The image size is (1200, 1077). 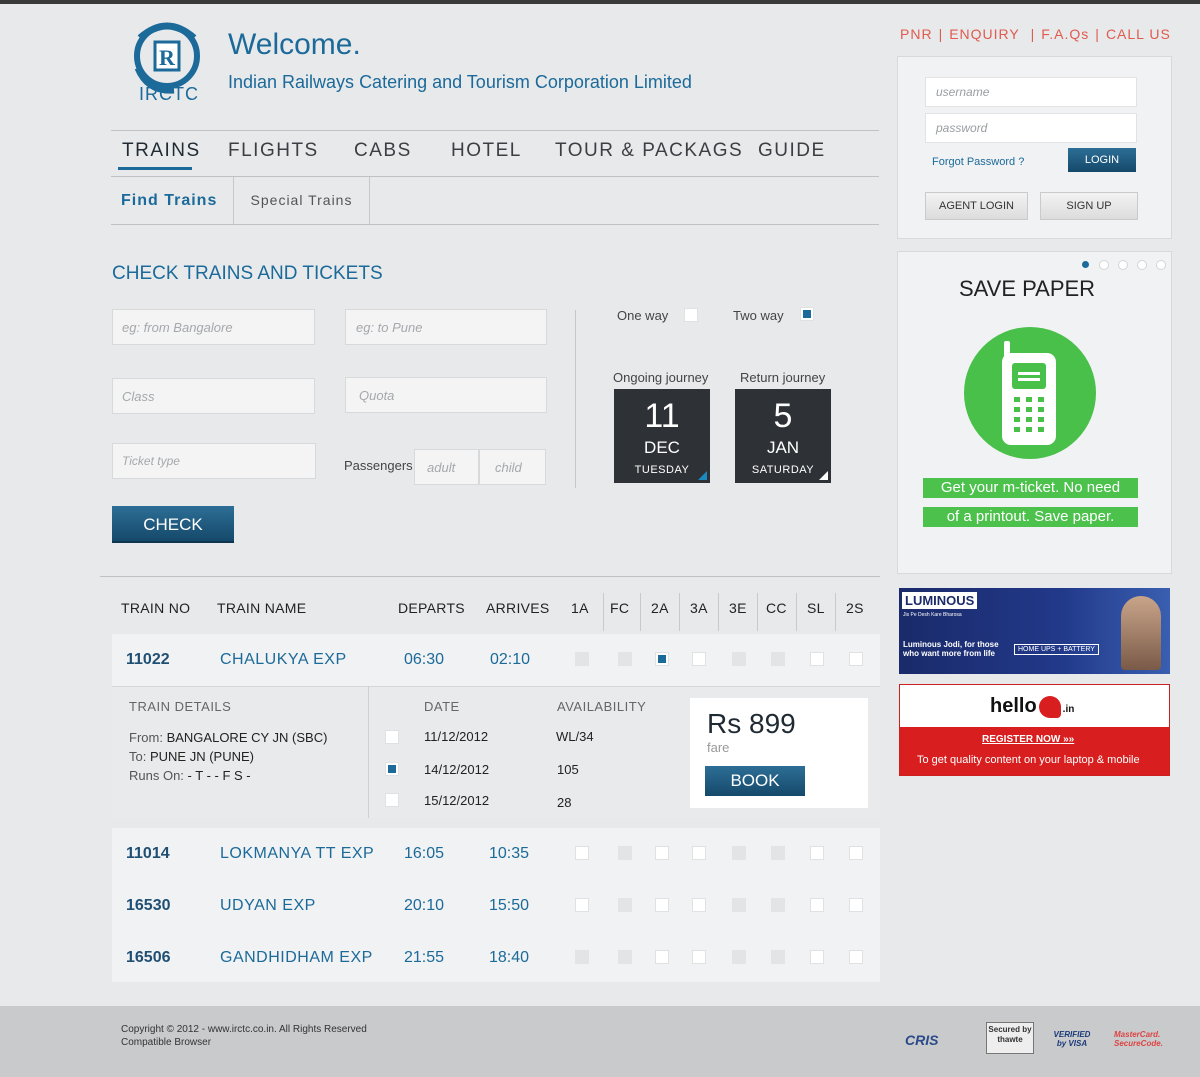 I want to click on two-way-checkbox, so click(x=807, y=314).